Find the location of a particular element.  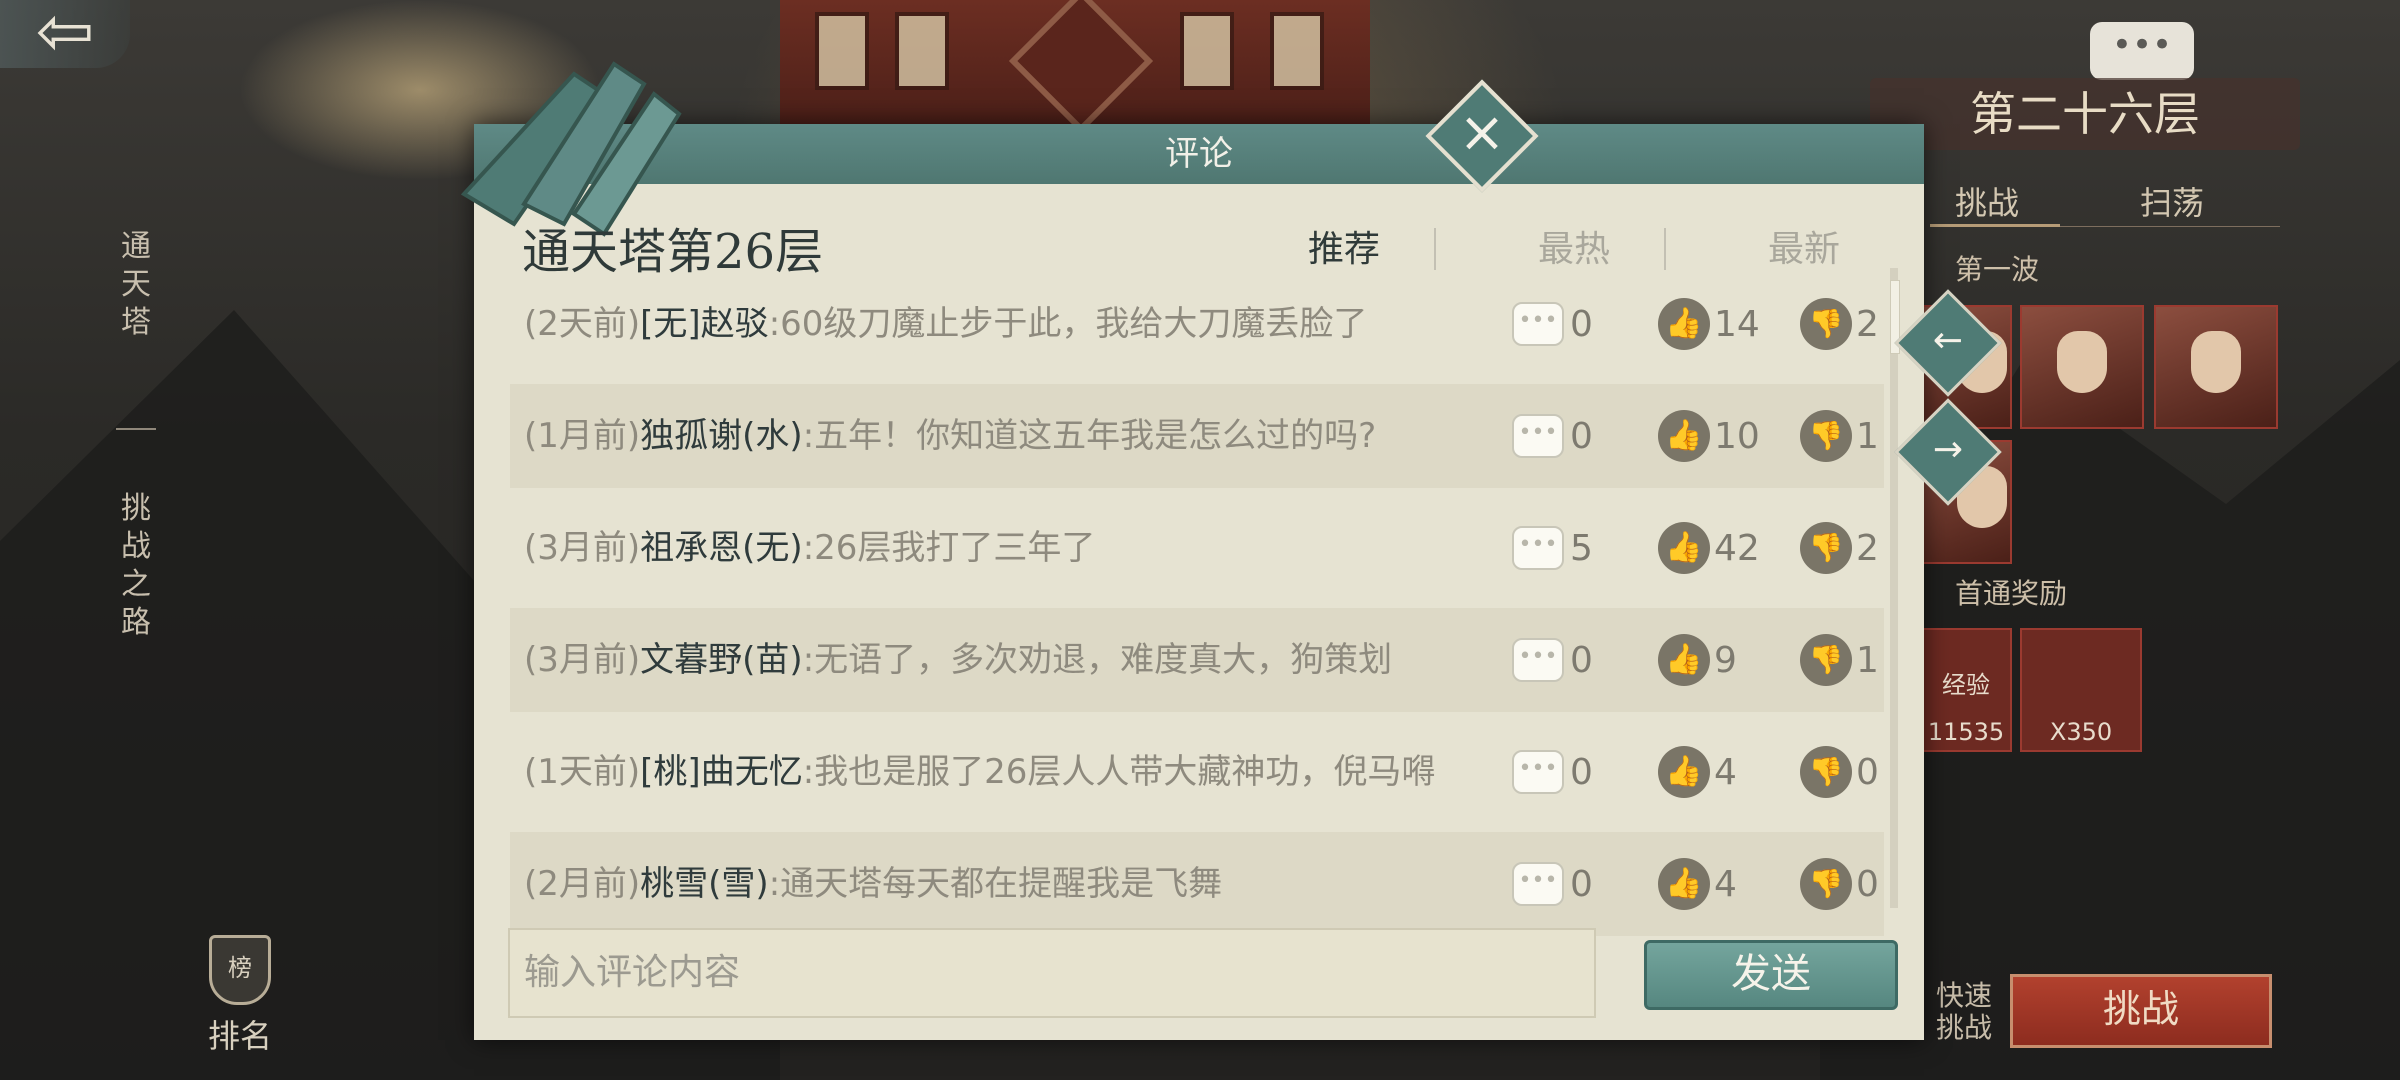

rank-button: 榜 排名 is located at coordinates (240, 996).